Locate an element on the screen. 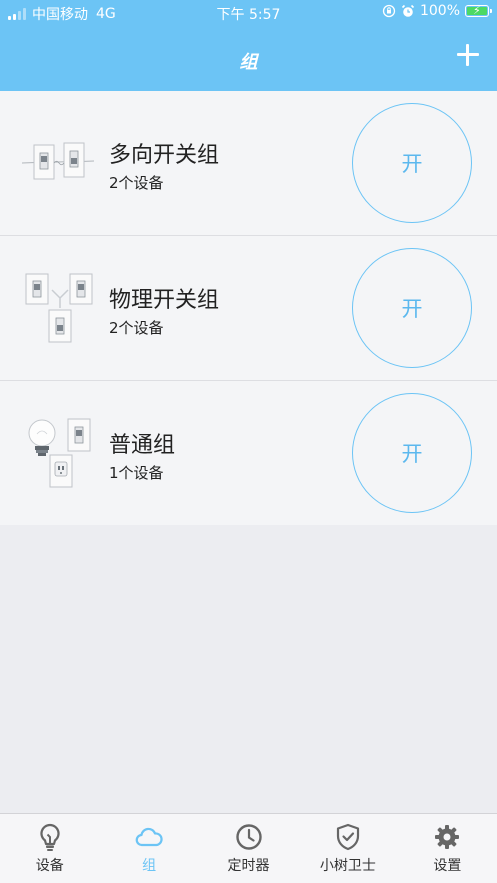 The image size is (497, 883). clock-icon is located at coordinates (248, 837).